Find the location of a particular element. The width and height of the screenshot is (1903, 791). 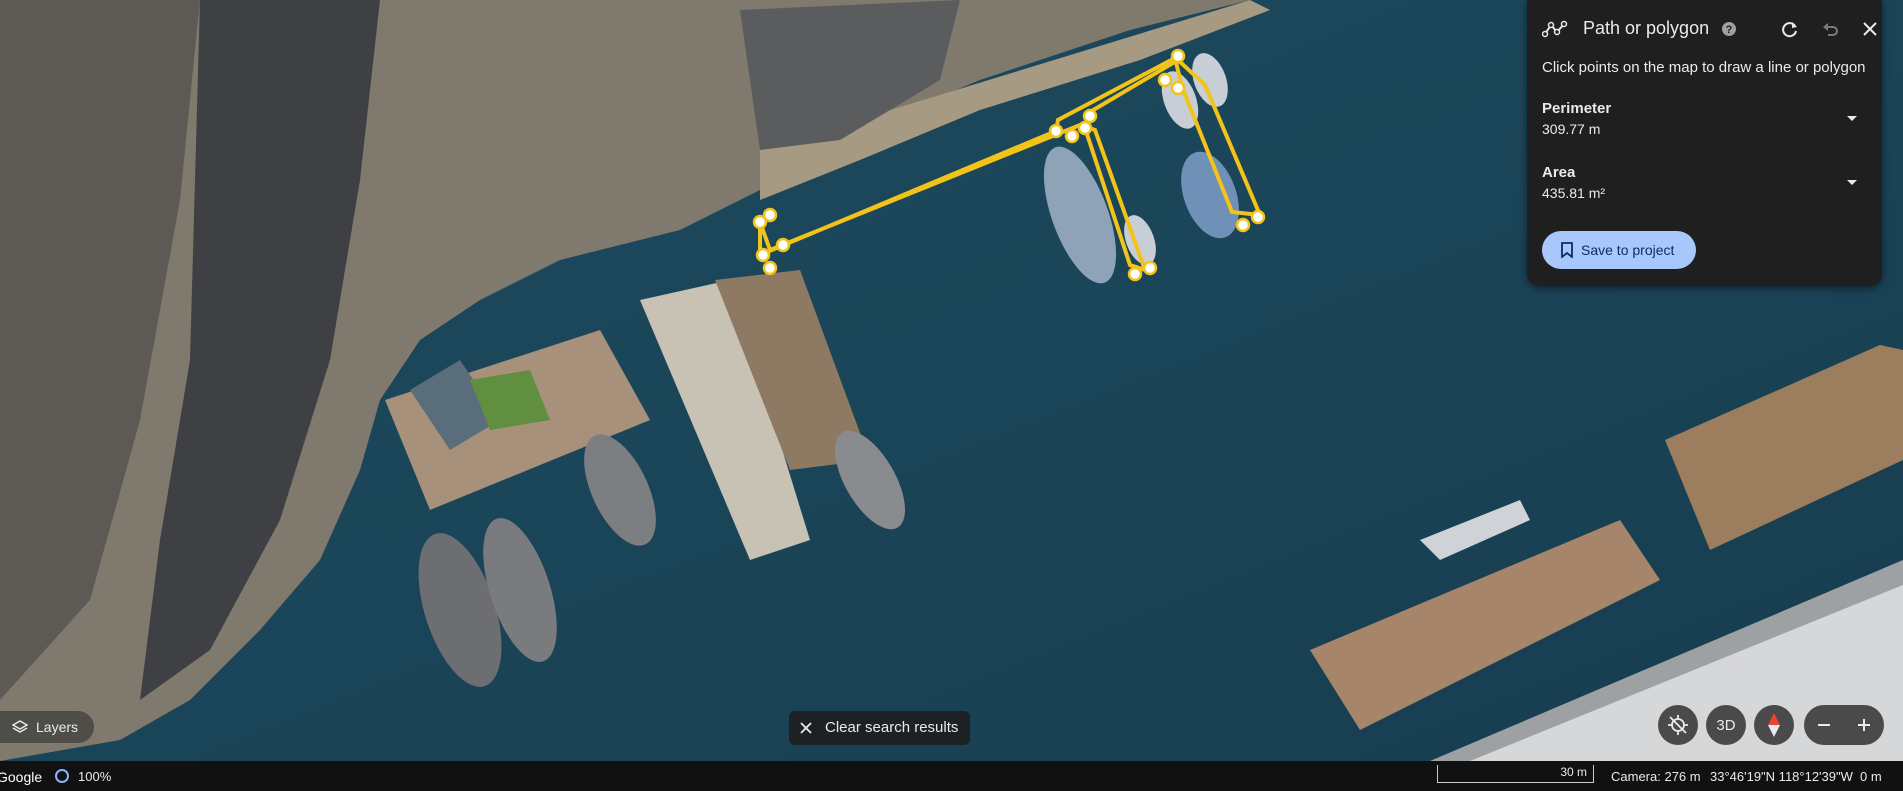

panel-title: Path or polygon is located at coordinates (1646, 28).